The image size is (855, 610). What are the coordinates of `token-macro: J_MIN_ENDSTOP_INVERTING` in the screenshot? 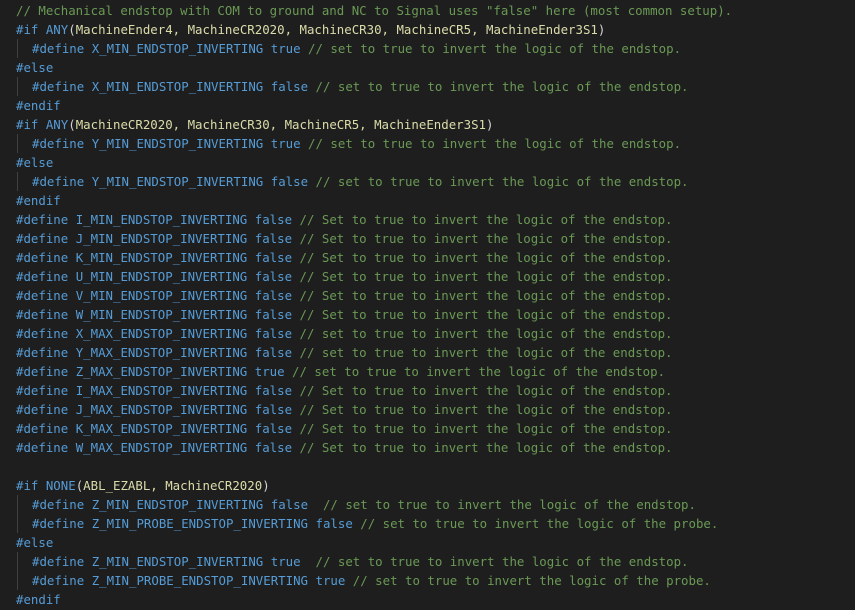 It's located at (165, 238).